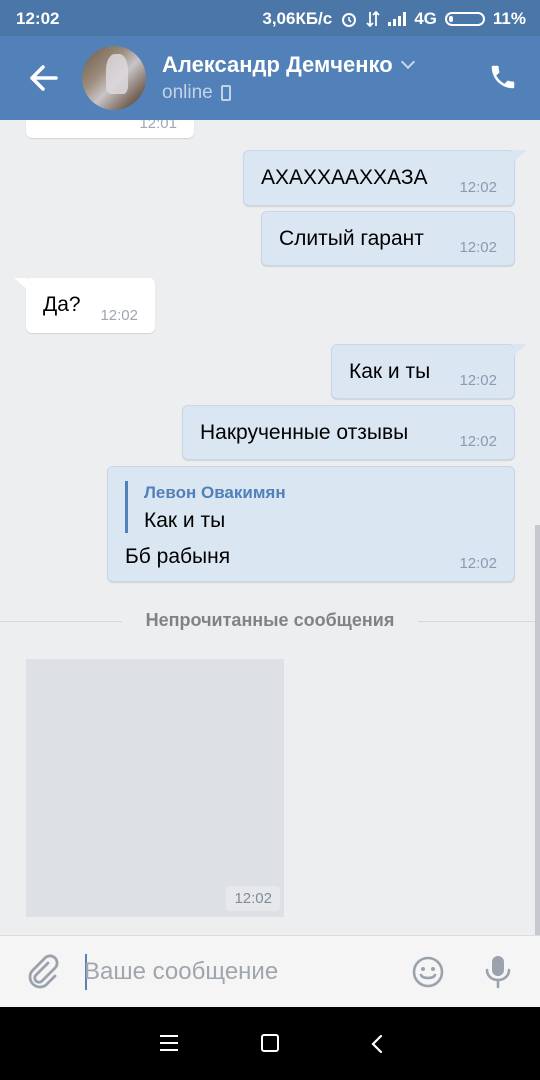  Describe the element at coordinates (110, 129) in the screenshot. I see `message-incoming: 12:01` at that location.